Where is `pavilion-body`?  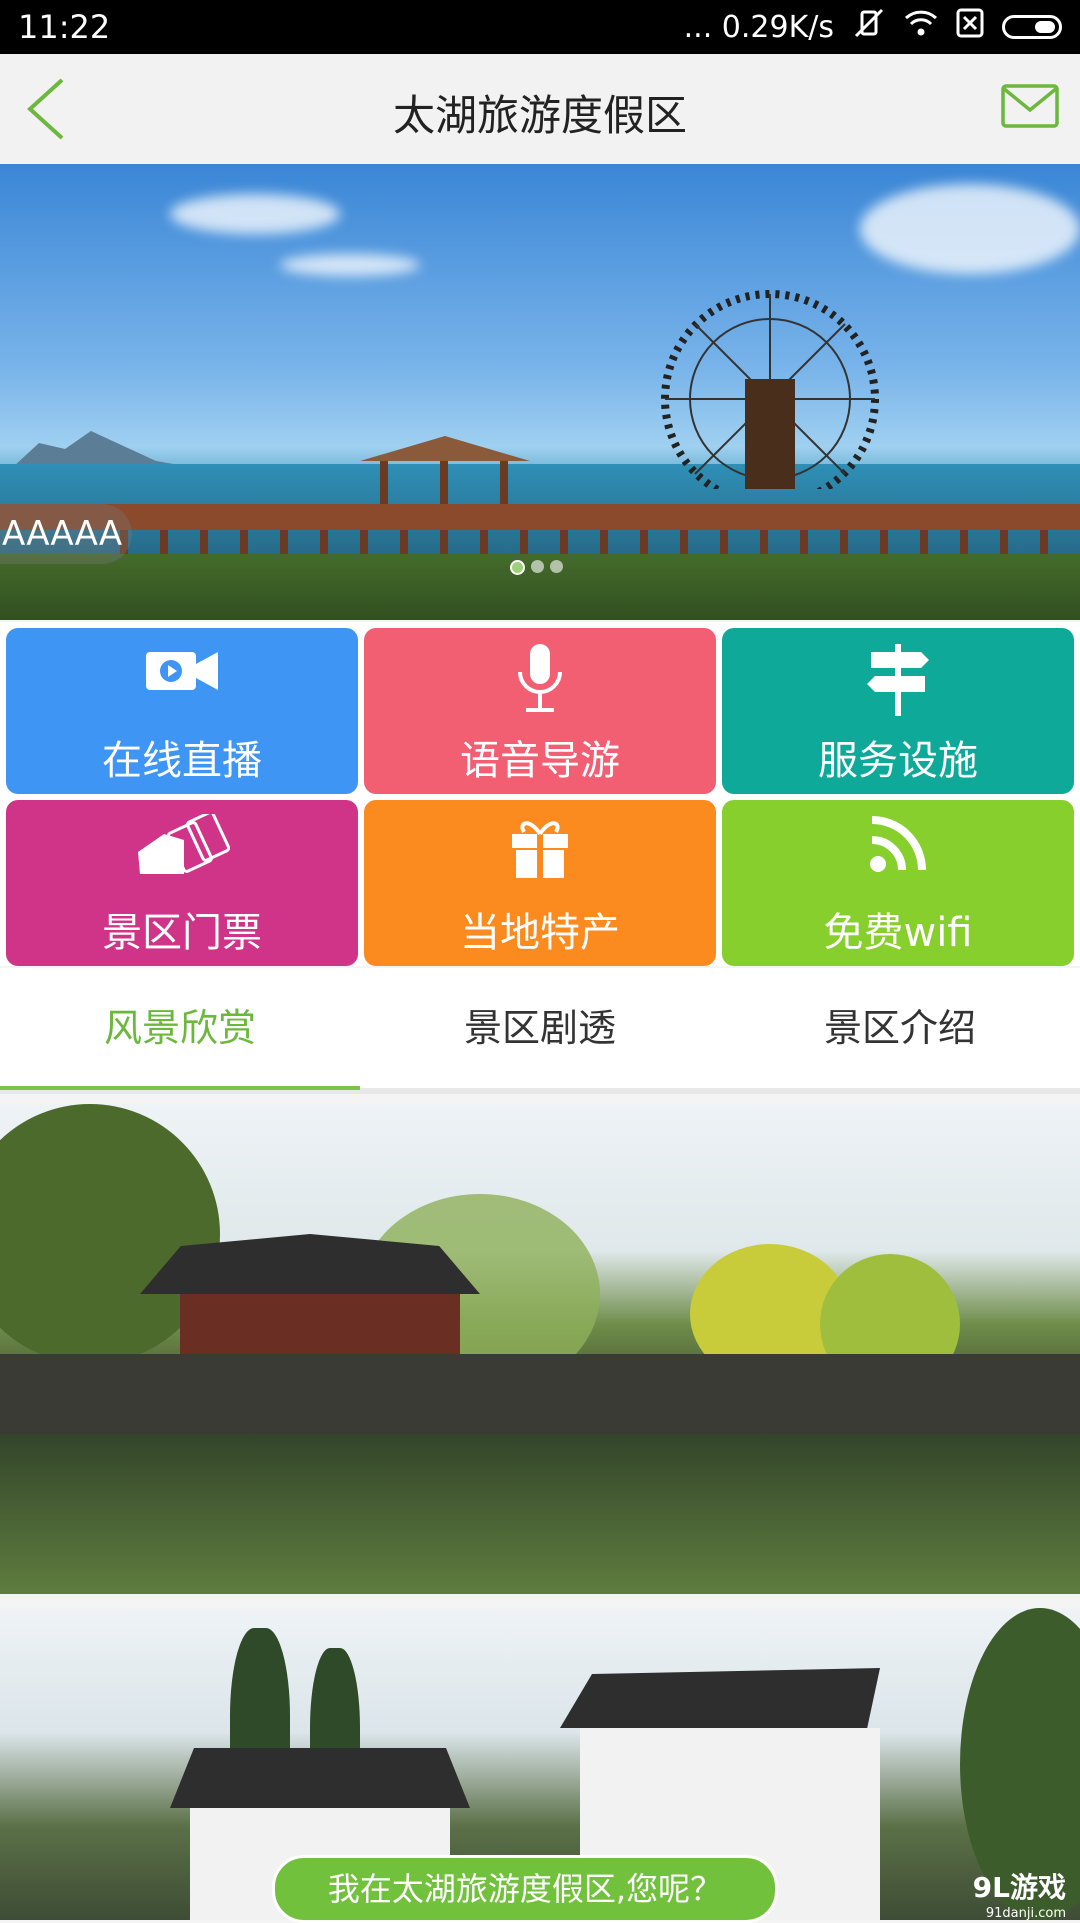 pavilion-body is located at coordinates (320, 1324).